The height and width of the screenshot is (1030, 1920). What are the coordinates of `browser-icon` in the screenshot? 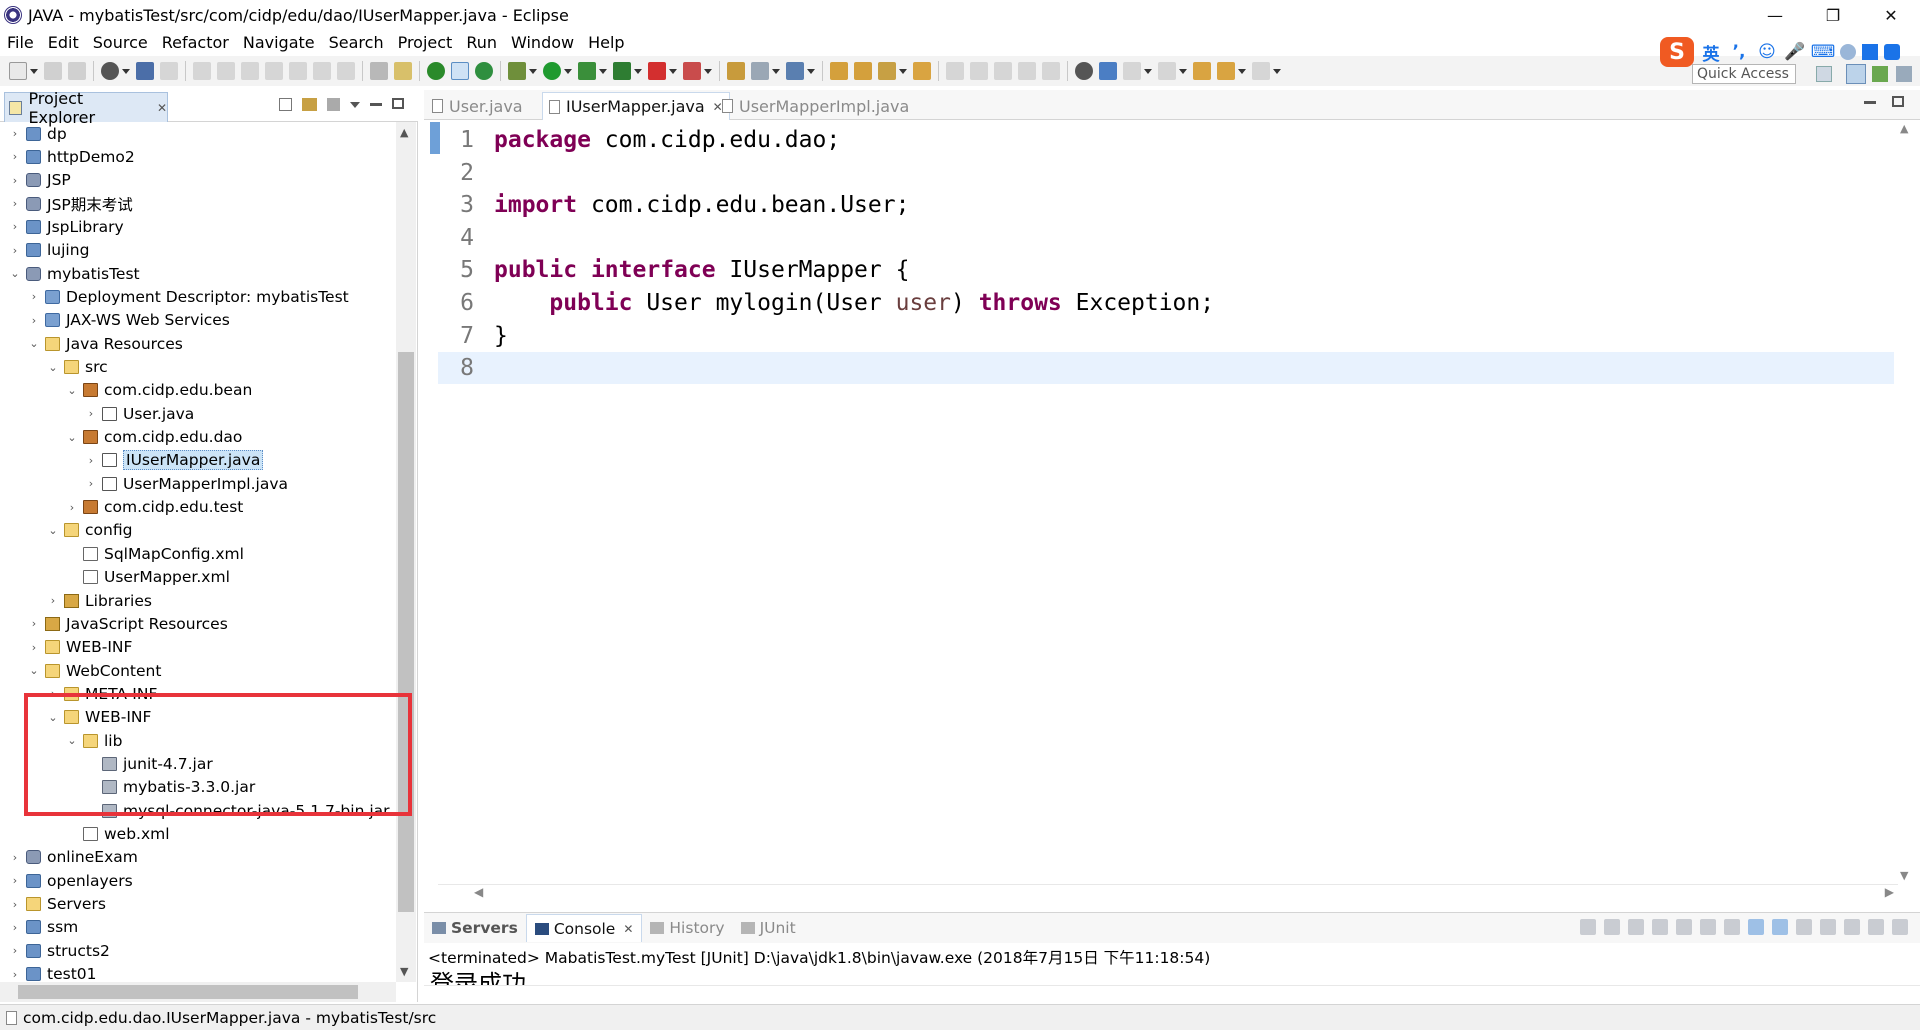 It's located at (1108, 71).